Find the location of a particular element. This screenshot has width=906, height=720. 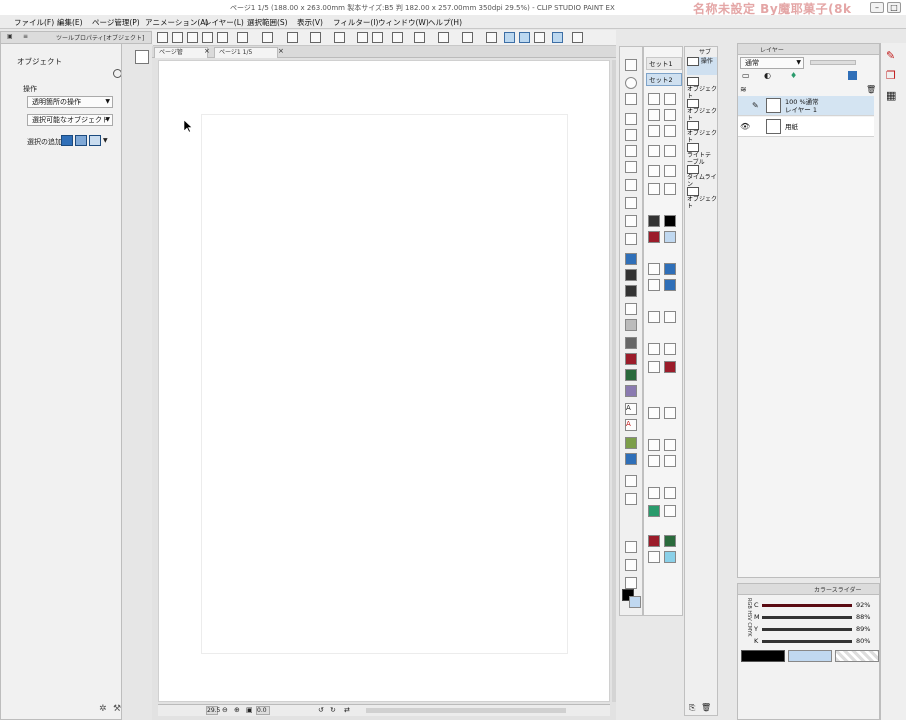

text-tool-icon: A is located at coordinates (631, 409).